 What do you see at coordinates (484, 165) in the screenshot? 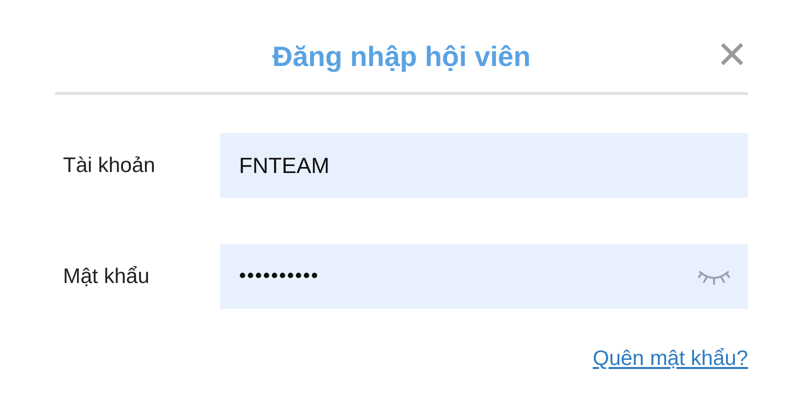
I see `username-field: FNTEAM` at bounding box center [484, 165].